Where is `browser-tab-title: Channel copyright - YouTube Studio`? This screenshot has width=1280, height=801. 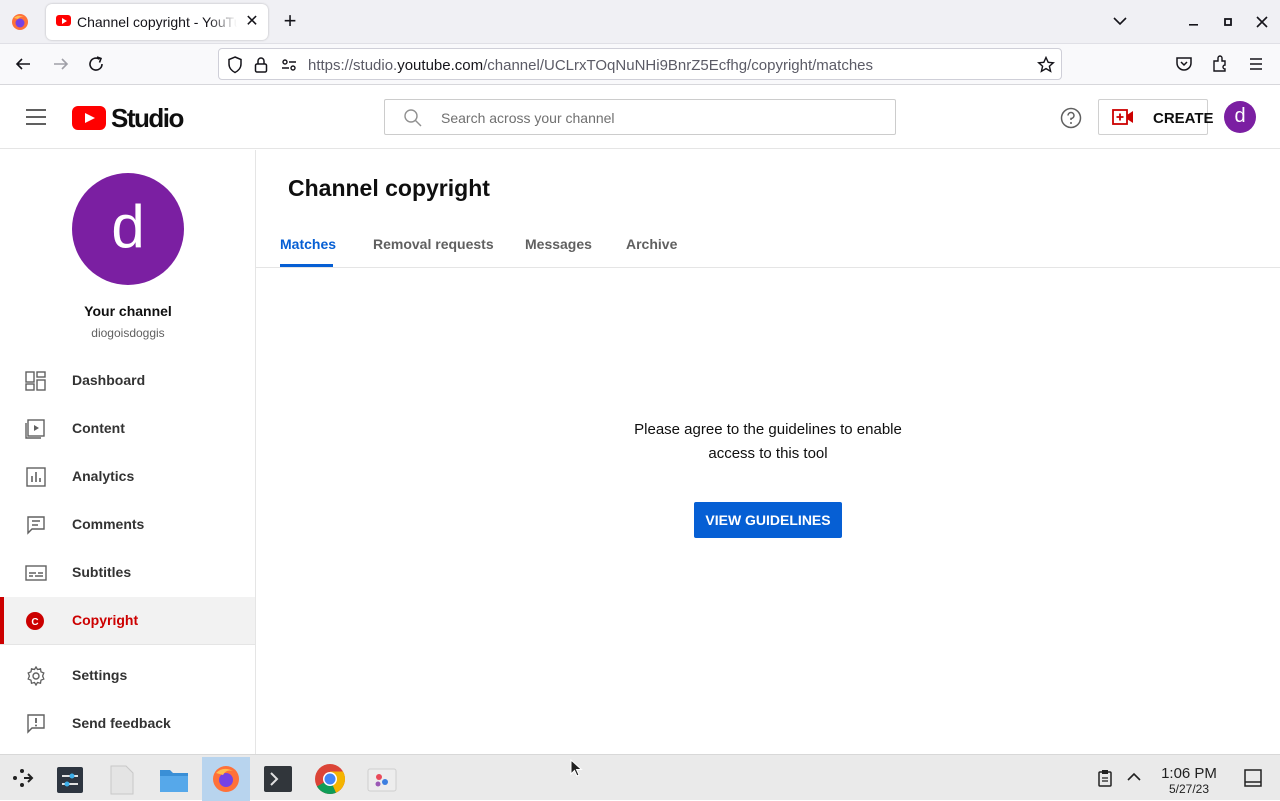
browser-tab-title: Channel copyright - YouTube Studio is located at coordinates (157, 22).